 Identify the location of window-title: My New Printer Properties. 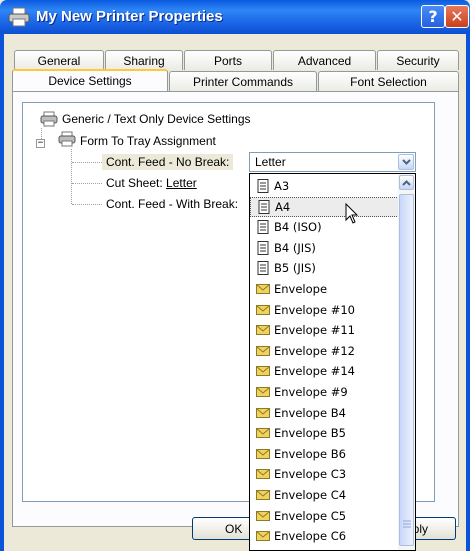
(129, 16).